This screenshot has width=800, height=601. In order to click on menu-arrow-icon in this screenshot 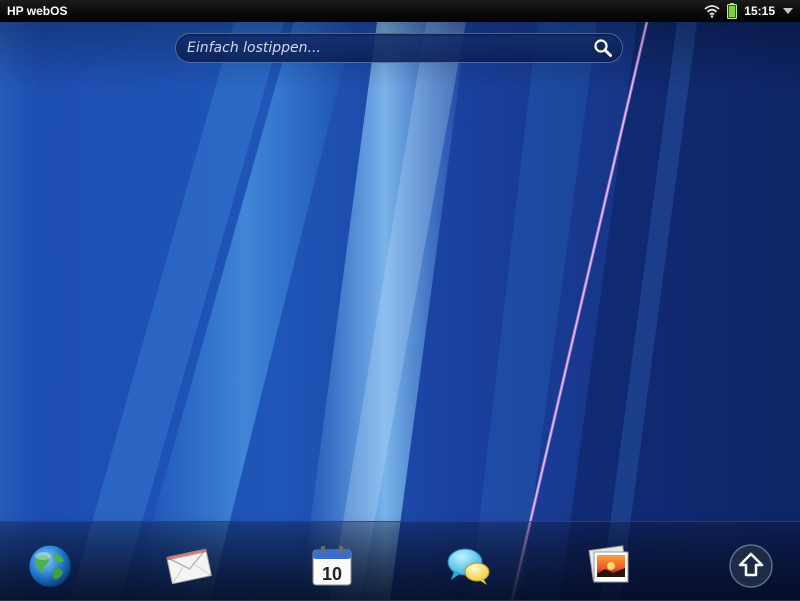, I will do `click(788, 11)`.